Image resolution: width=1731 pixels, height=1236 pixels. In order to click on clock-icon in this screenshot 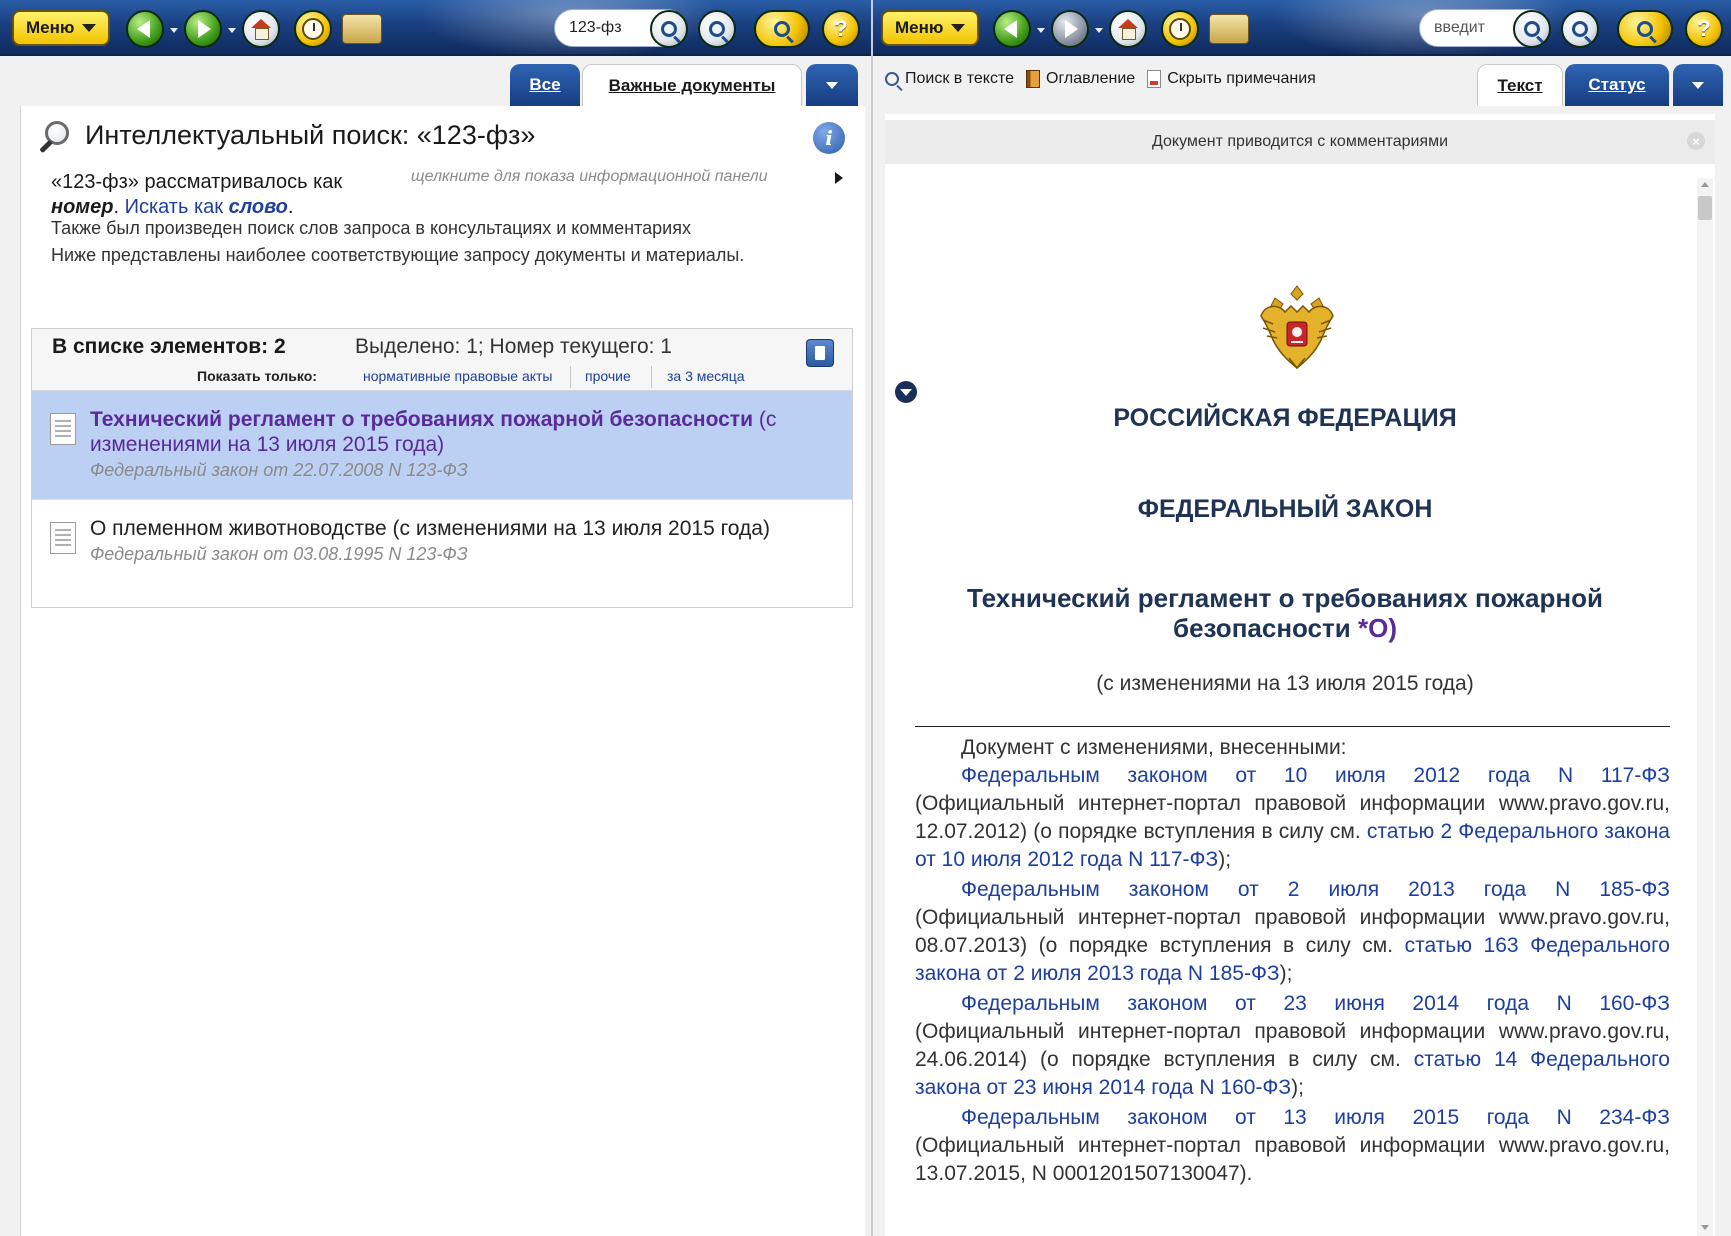, I will do `click(1180, 29)`.